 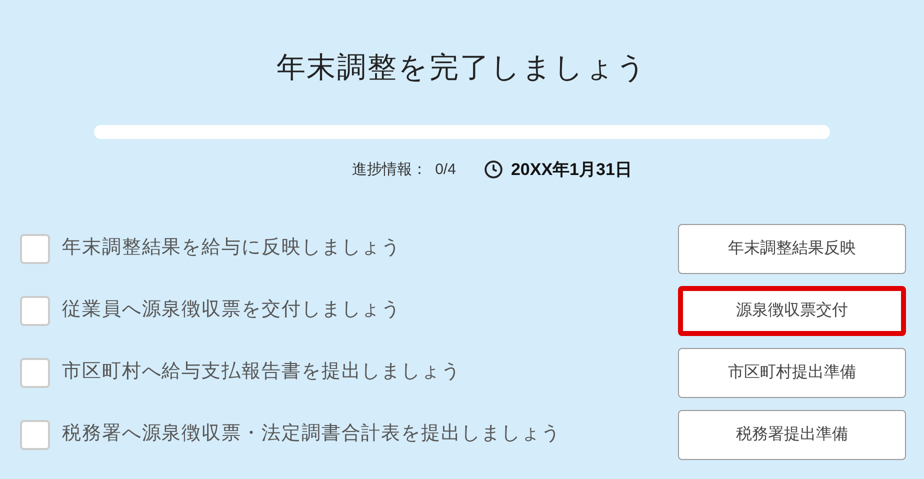 I want to click on clock-icon, so click(x=493, y=170).